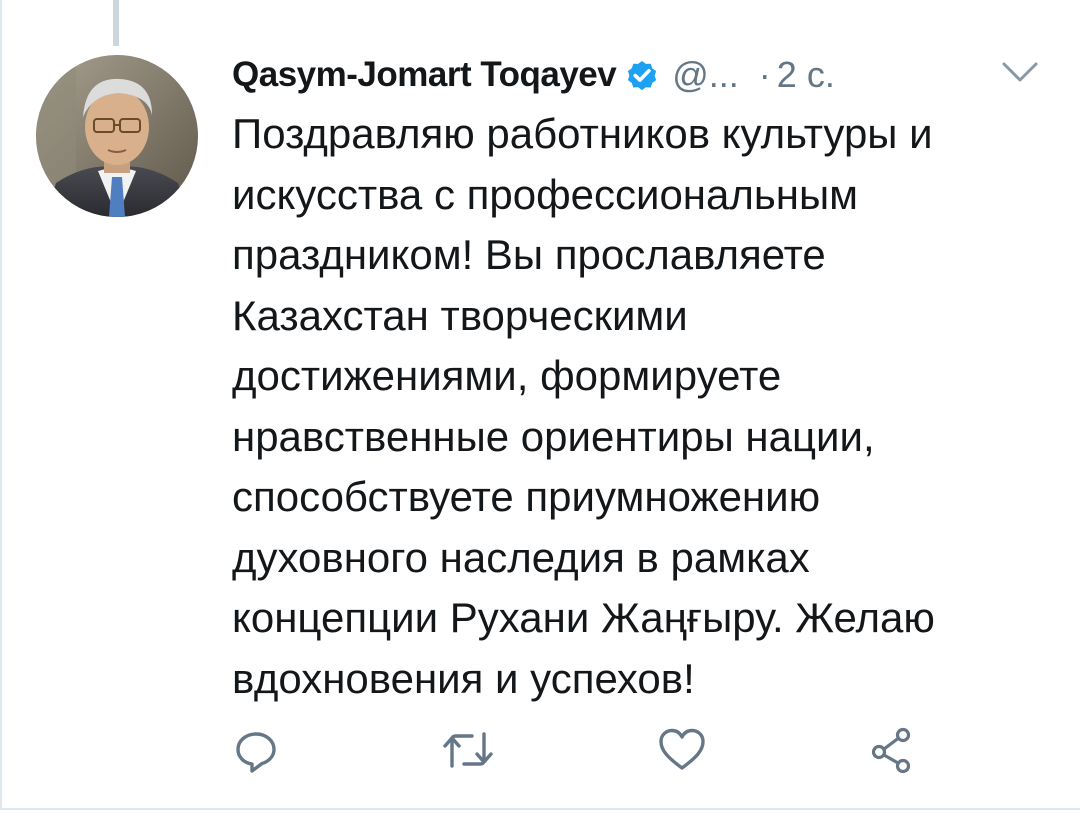 This screenshot has height=818, width=1080. I want to click on like-button, so click(682, 750).